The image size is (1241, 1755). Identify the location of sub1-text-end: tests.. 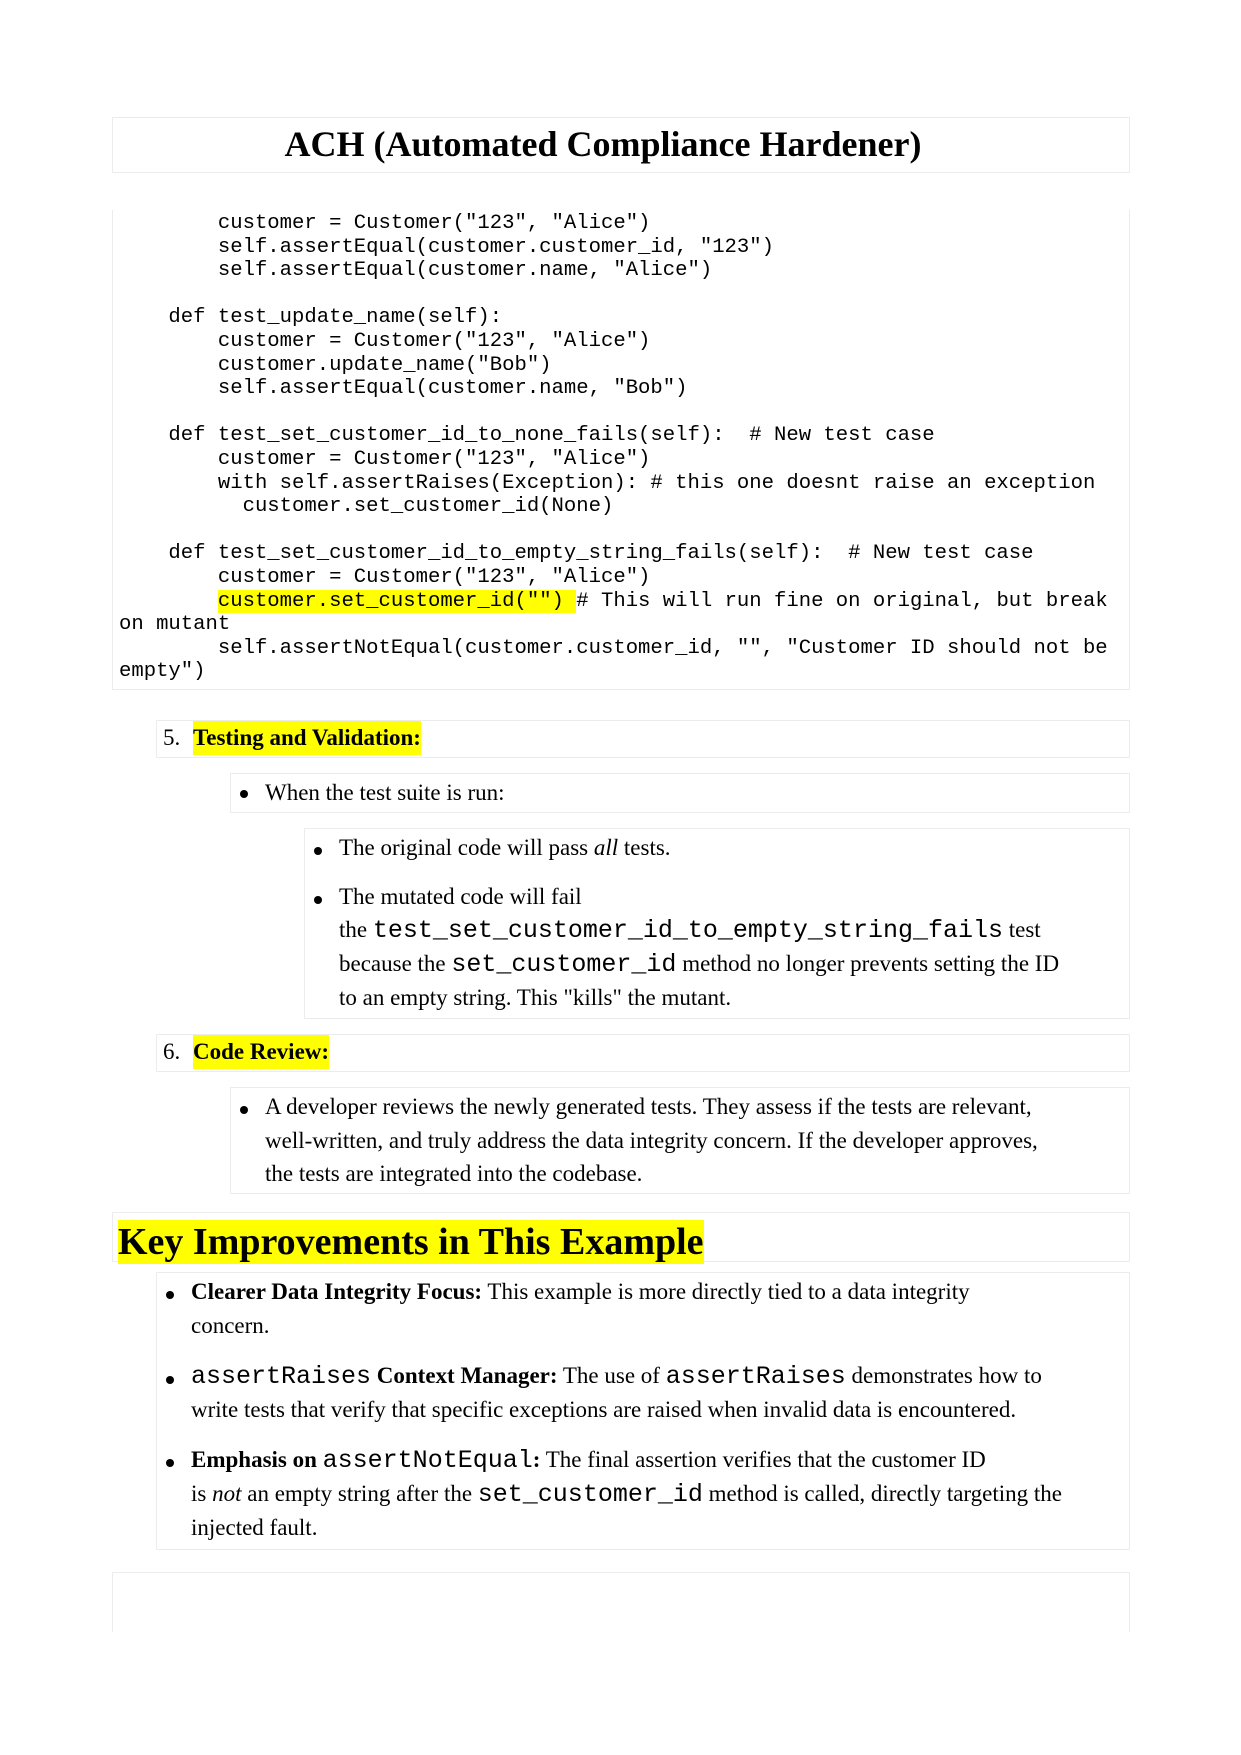
(644, 847).